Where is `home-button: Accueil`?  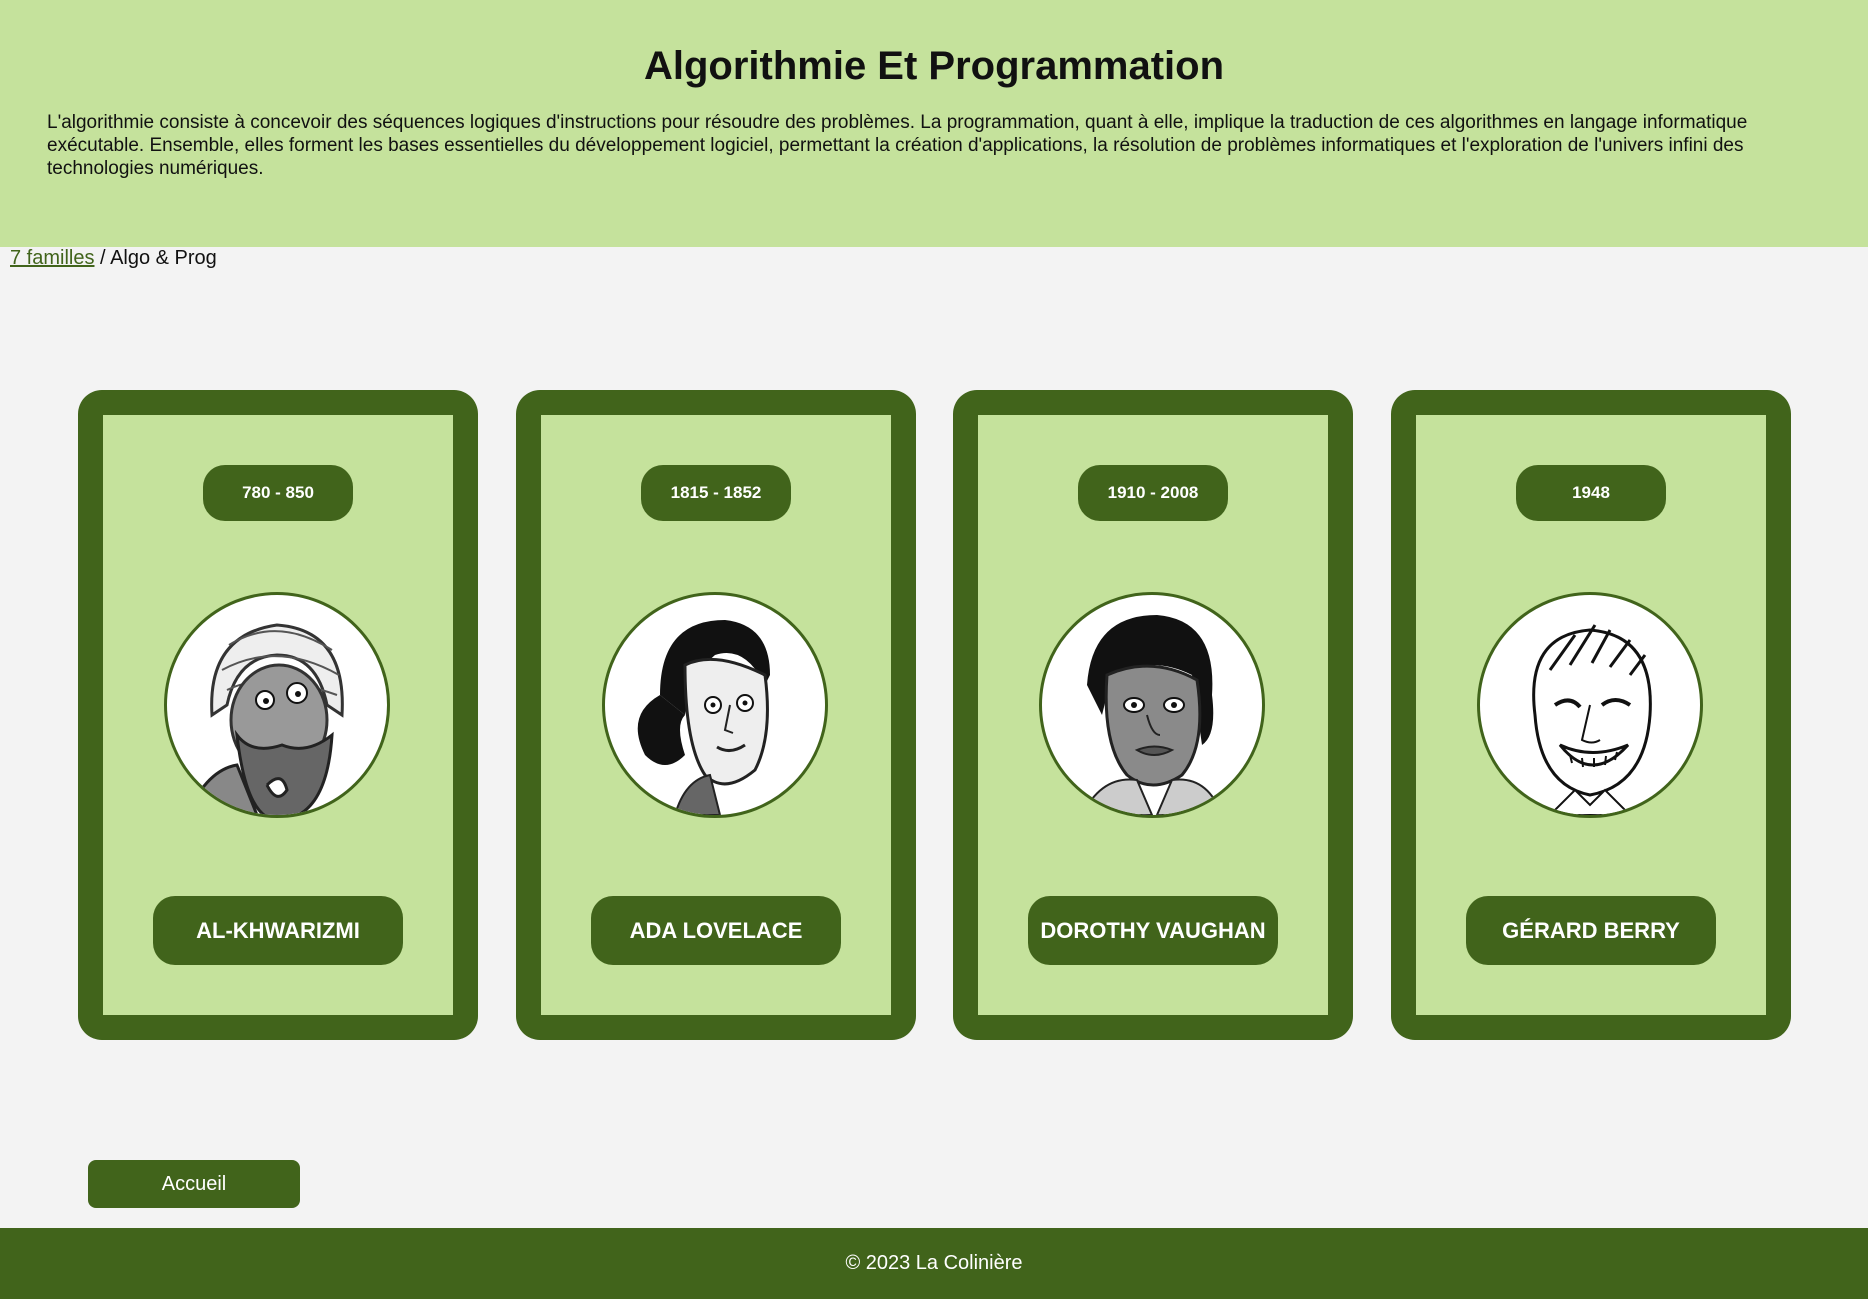
home-button: Accueil is located at coordinates (194, 1184).